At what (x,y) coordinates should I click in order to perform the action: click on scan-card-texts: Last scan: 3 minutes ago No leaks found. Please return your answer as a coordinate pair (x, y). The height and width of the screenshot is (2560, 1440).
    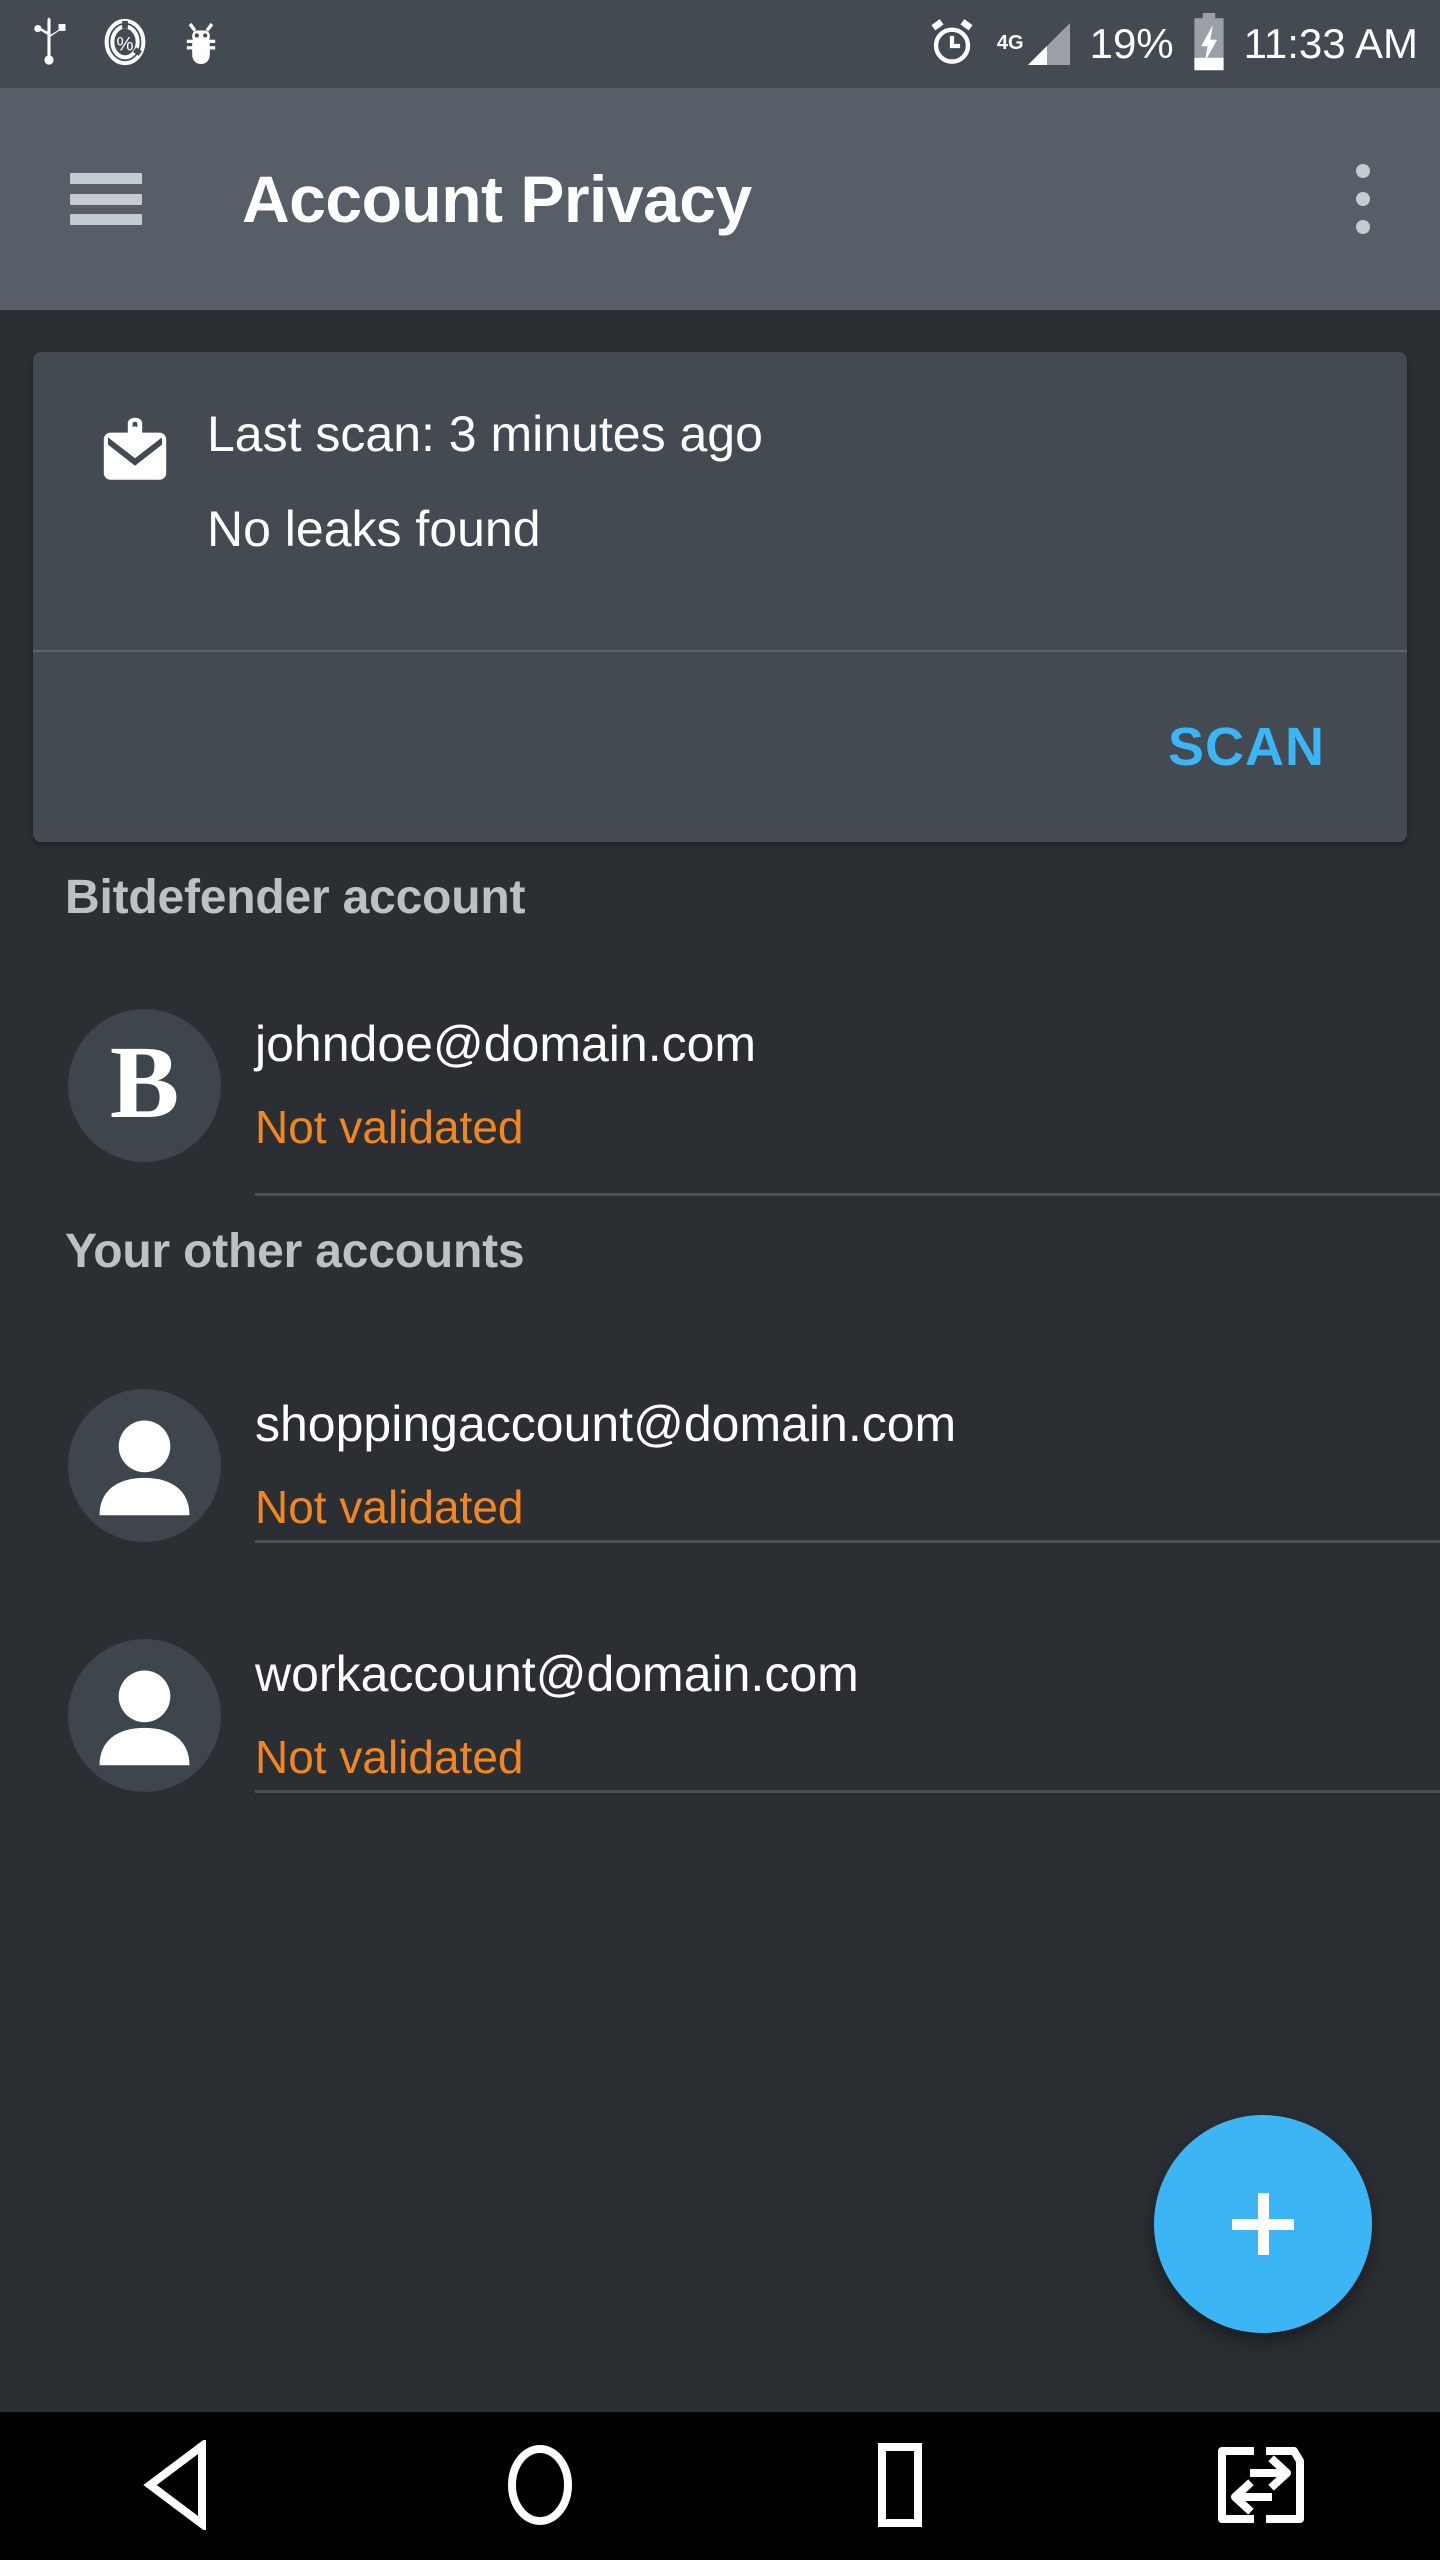
    Looking at the image, I should click on (485, 528).